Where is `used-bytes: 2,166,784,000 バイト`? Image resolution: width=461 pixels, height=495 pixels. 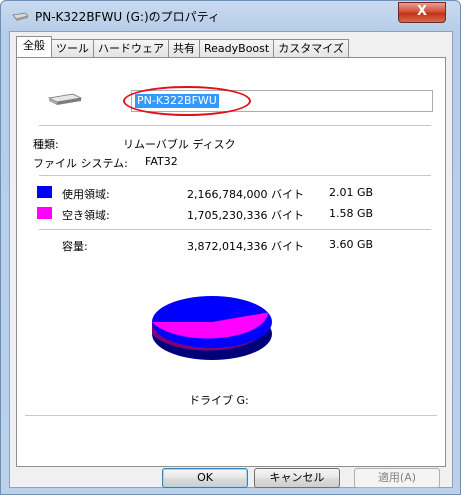 used-bytes: 2,166,784,000 バイト is located at coordinates (245, 194).